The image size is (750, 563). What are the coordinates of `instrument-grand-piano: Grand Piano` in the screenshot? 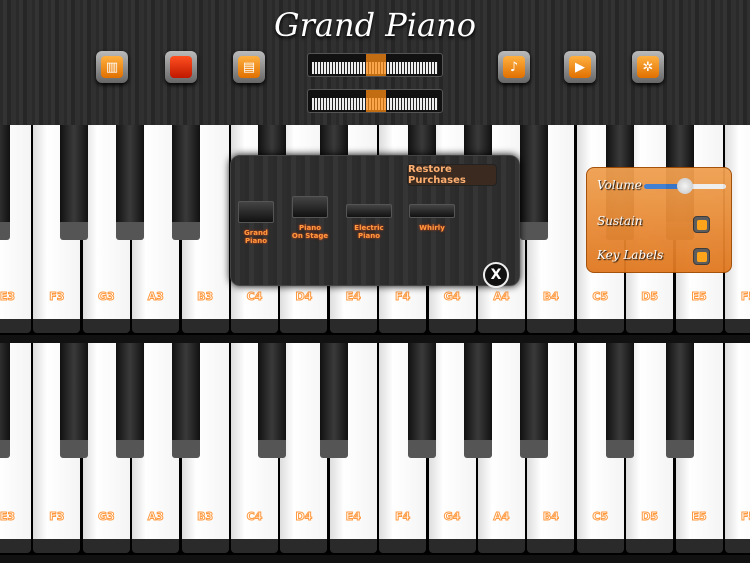 It's located at (256, 223).